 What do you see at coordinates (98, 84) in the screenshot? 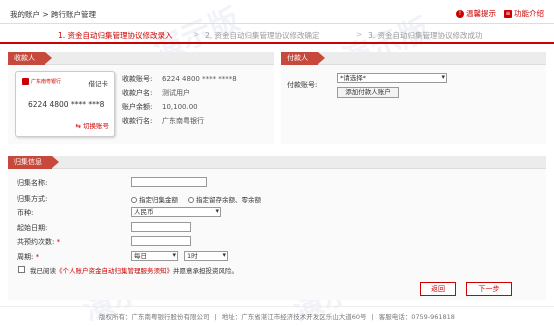
I see `card-type: 借记卡` at bounding box center [98, 84].